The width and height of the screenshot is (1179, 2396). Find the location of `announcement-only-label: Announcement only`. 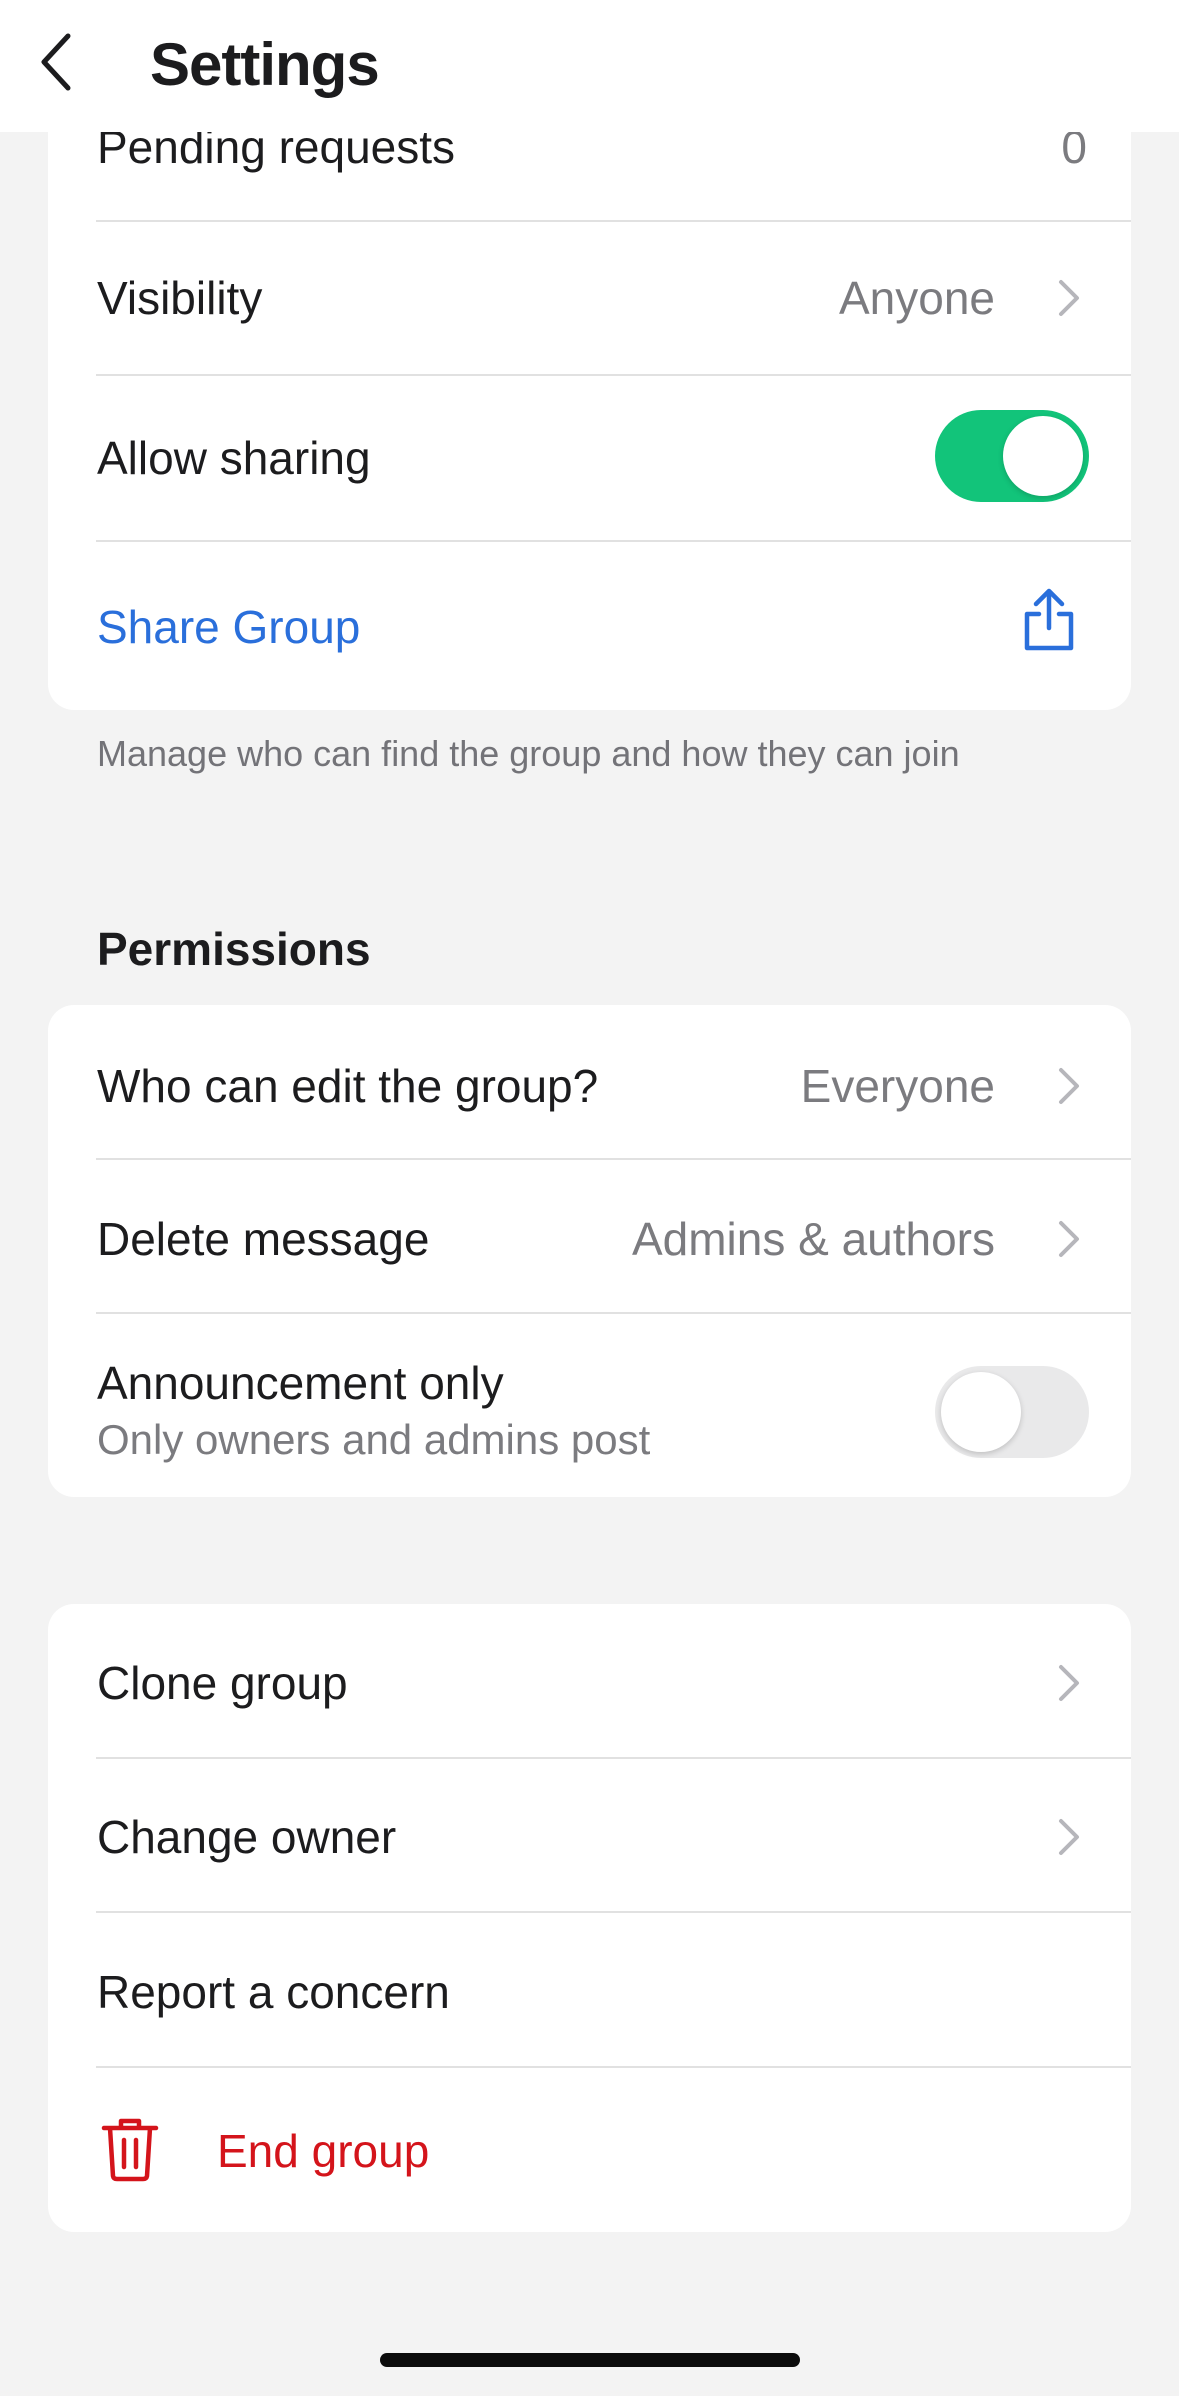

announcement-only-label: Announcement only is located at coordinates (300, 1383).